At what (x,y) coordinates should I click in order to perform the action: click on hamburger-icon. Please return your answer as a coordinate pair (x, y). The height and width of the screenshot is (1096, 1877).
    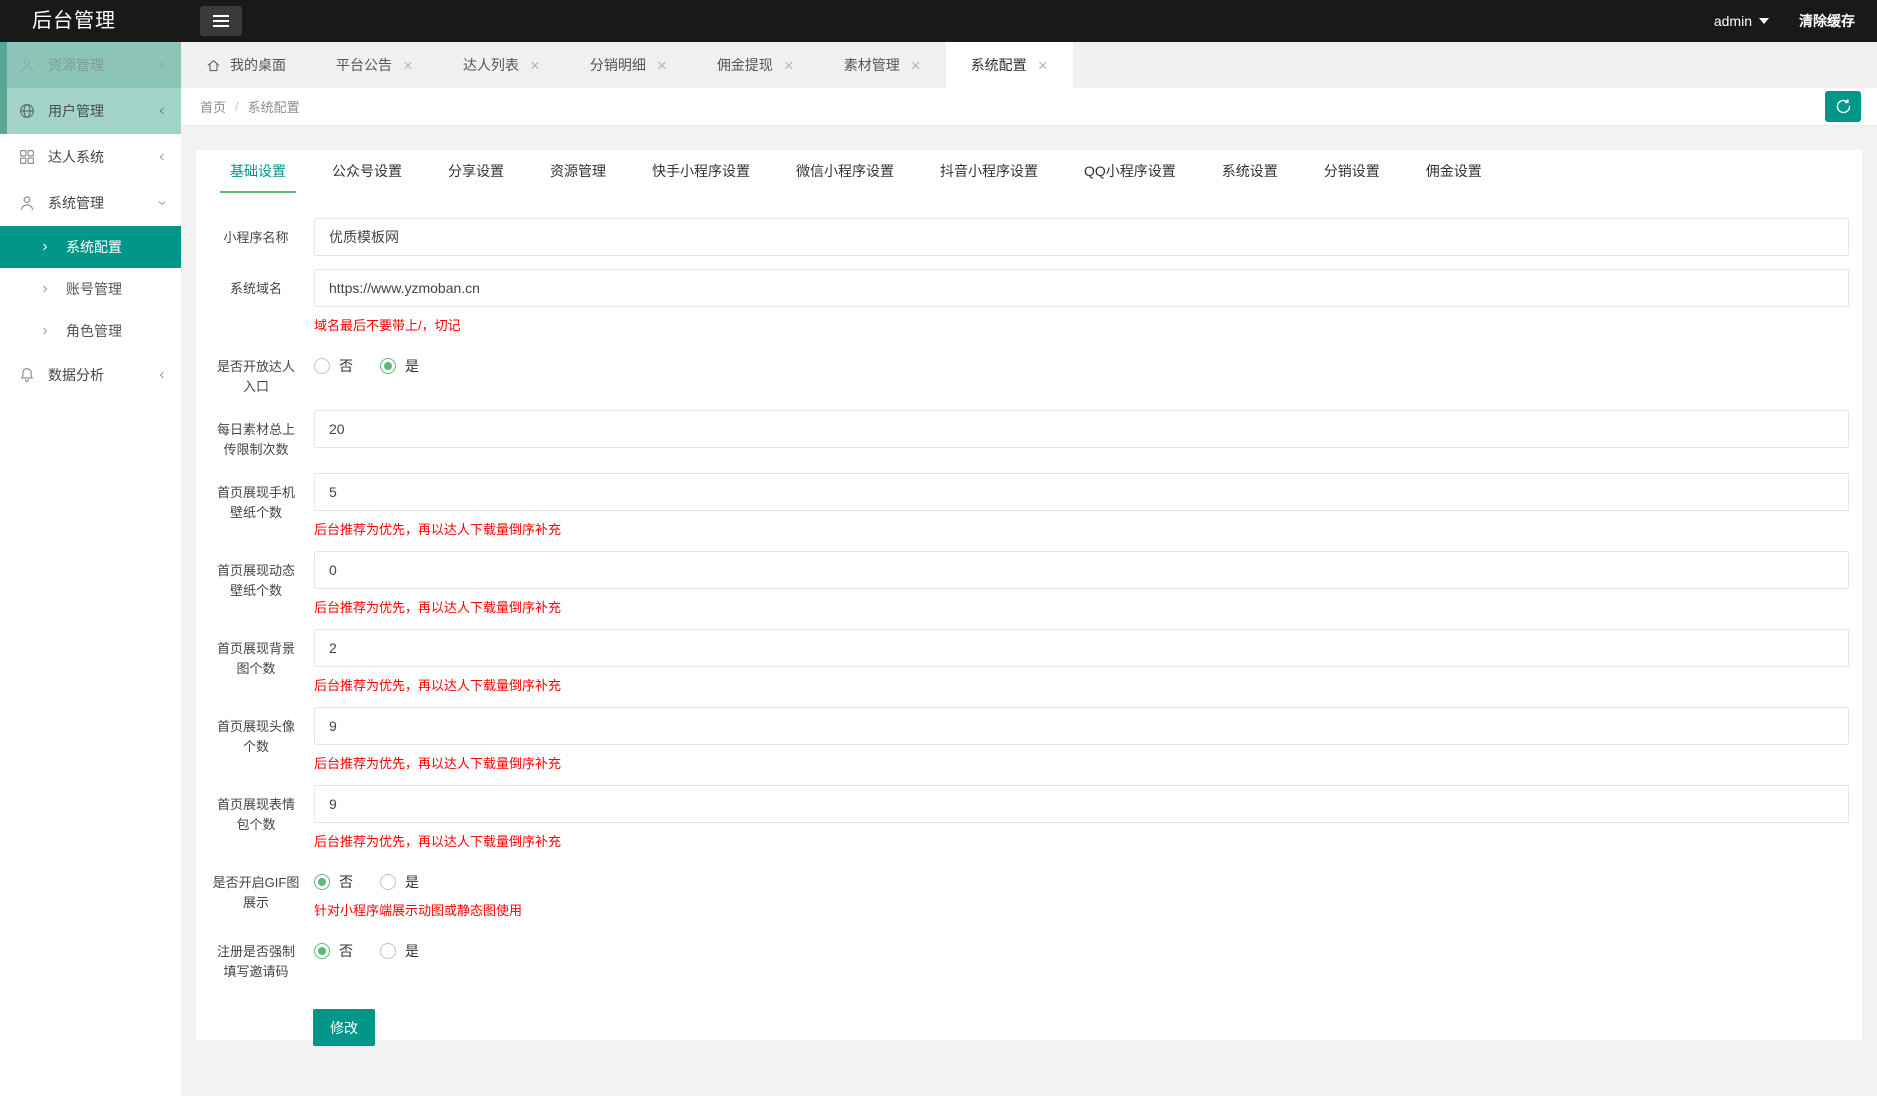
    Looking at the image, I should click on (221, 21).